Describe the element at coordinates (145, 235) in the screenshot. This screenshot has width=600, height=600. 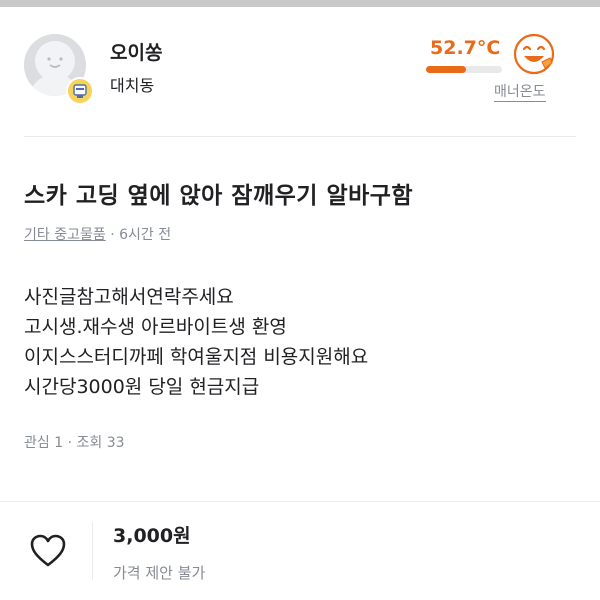
I see `posted-time: 6시간 전` at that location.